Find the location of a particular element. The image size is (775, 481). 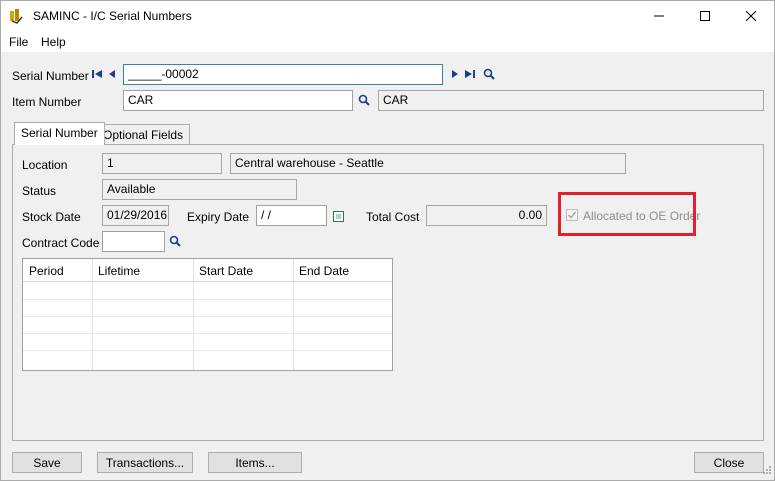

maximize-icon is located at coordinates (705, 16).